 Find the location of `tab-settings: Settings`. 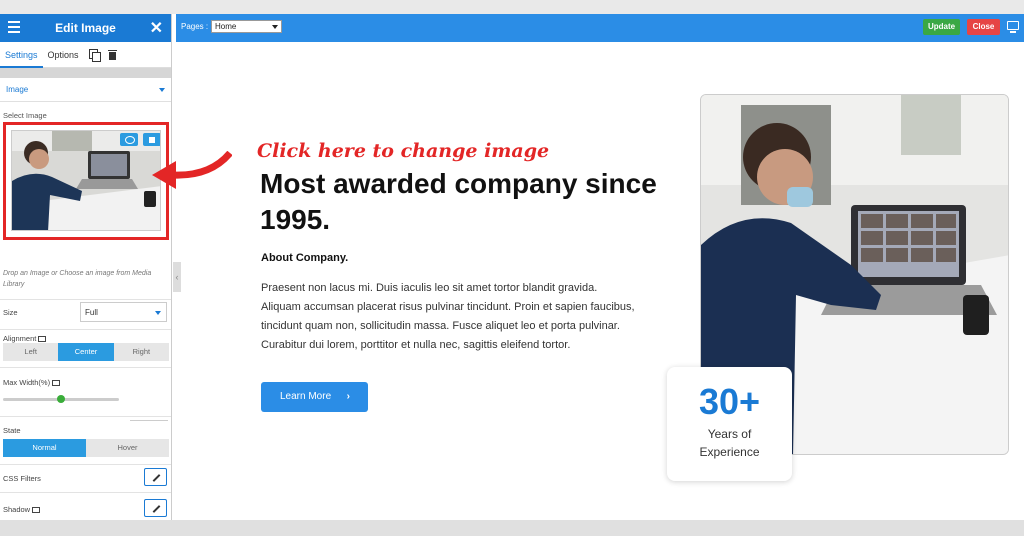

tab-settings: Settings is located at coordinates (21, 55).